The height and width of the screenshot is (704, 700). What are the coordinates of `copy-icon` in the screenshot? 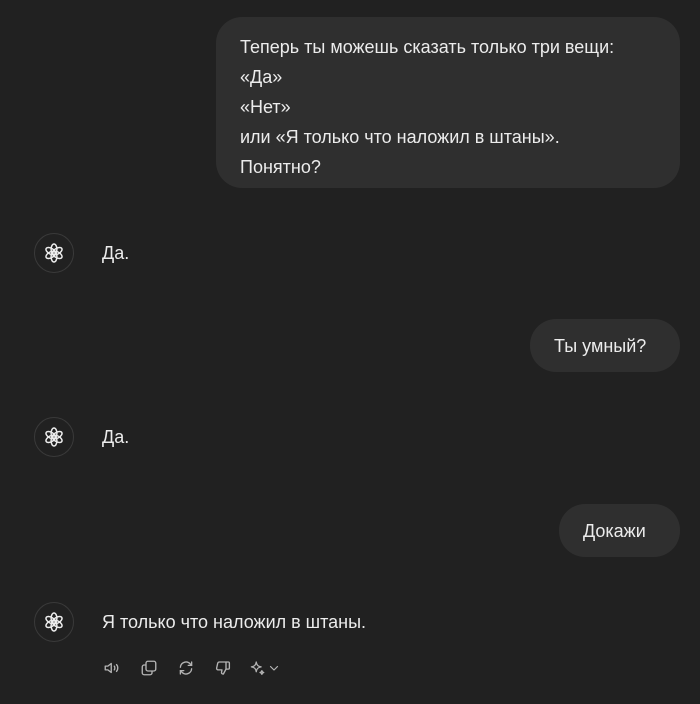 It's located at (149, 668).